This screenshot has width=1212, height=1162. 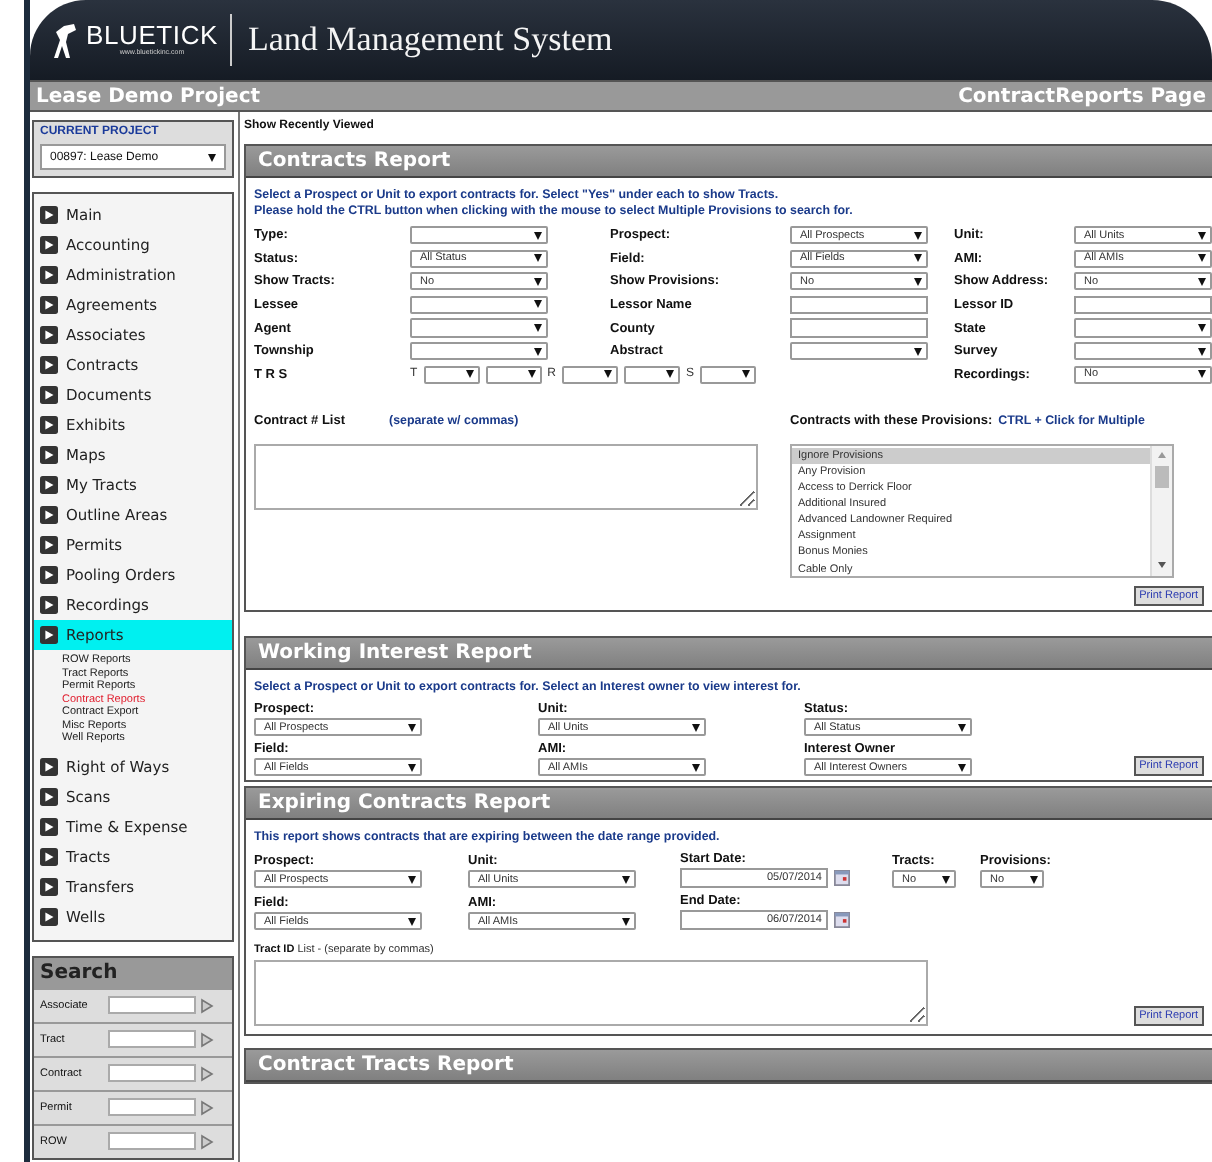 What do you see at coordinates (729, 162) in the screenshot?
I see `panel-title: Contracts Report` at bounding box center [729, 162].